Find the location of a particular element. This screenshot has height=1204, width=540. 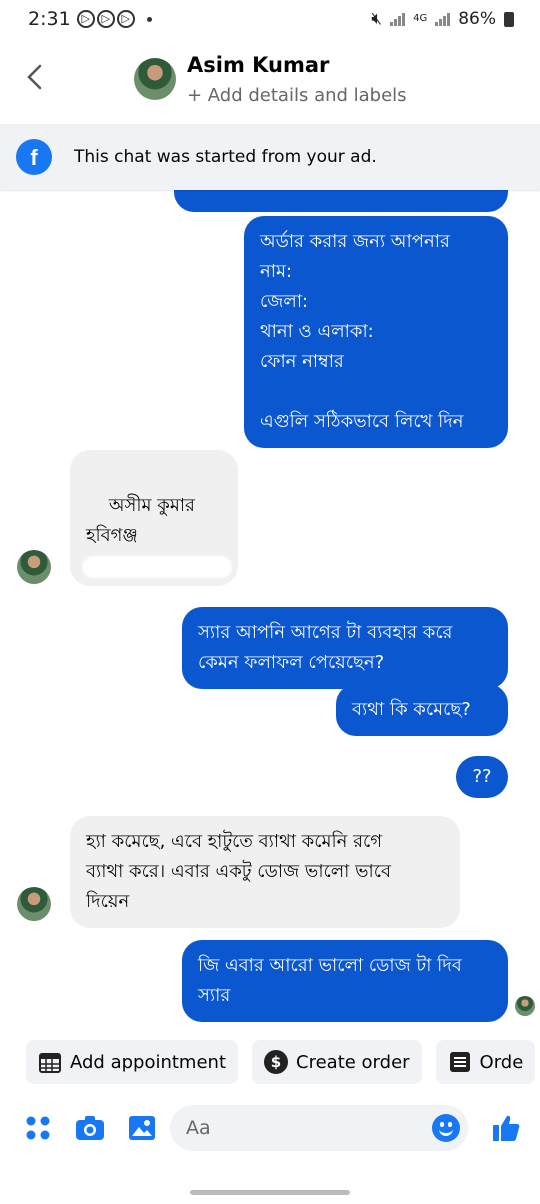

create-order-button: $ Create order is located at coordinates (337, 1062).